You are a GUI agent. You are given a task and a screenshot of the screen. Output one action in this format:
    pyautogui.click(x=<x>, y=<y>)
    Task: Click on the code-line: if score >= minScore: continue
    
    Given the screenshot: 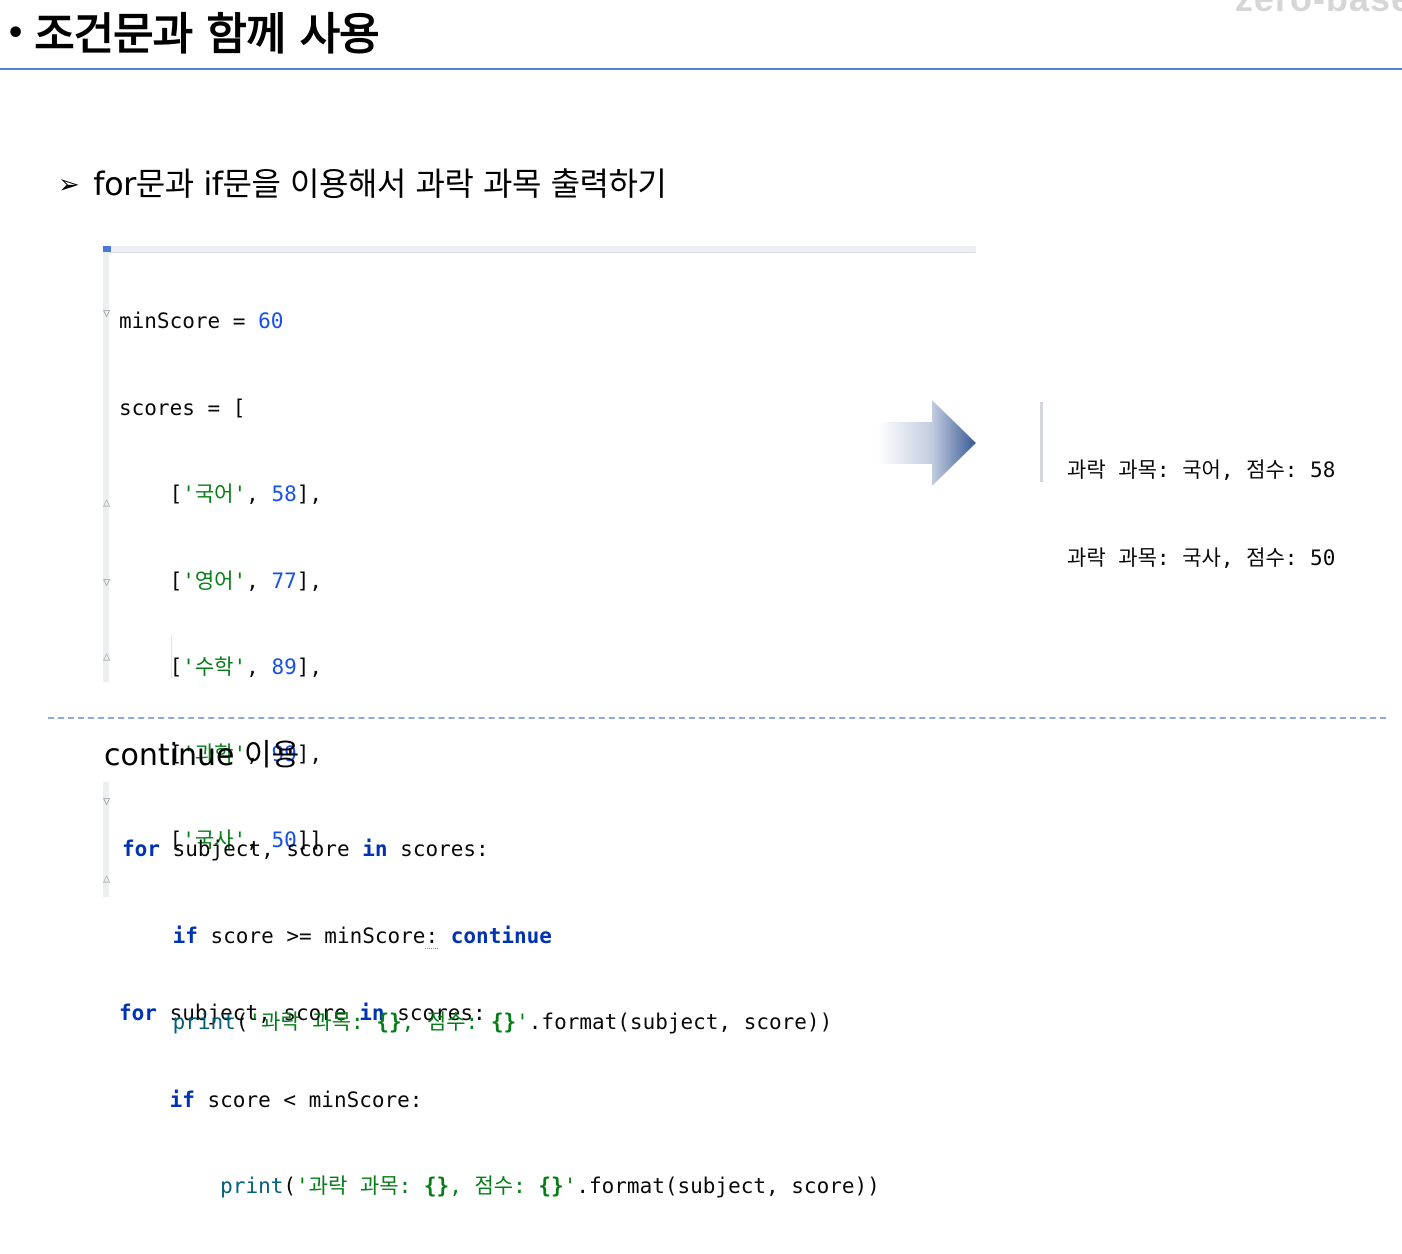 What is the action you would take?
    pyautogui.click(x=362, y=936)
    